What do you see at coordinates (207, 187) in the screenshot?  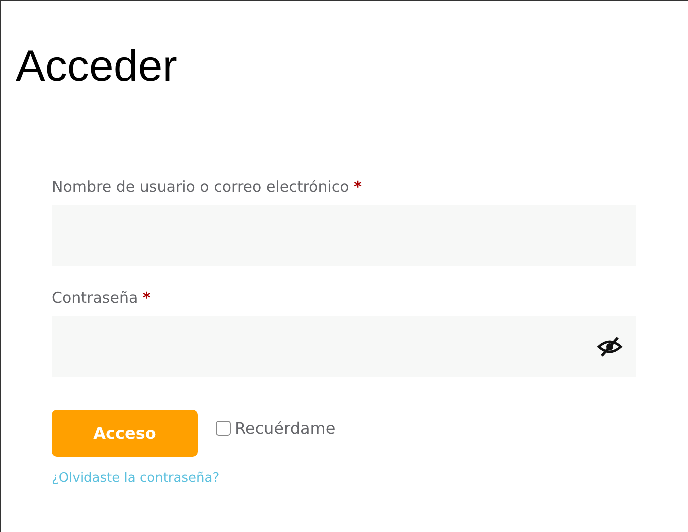 I see `field-label: Nombre de usuario o correo electrónico *` at bounding box center [207, 187].